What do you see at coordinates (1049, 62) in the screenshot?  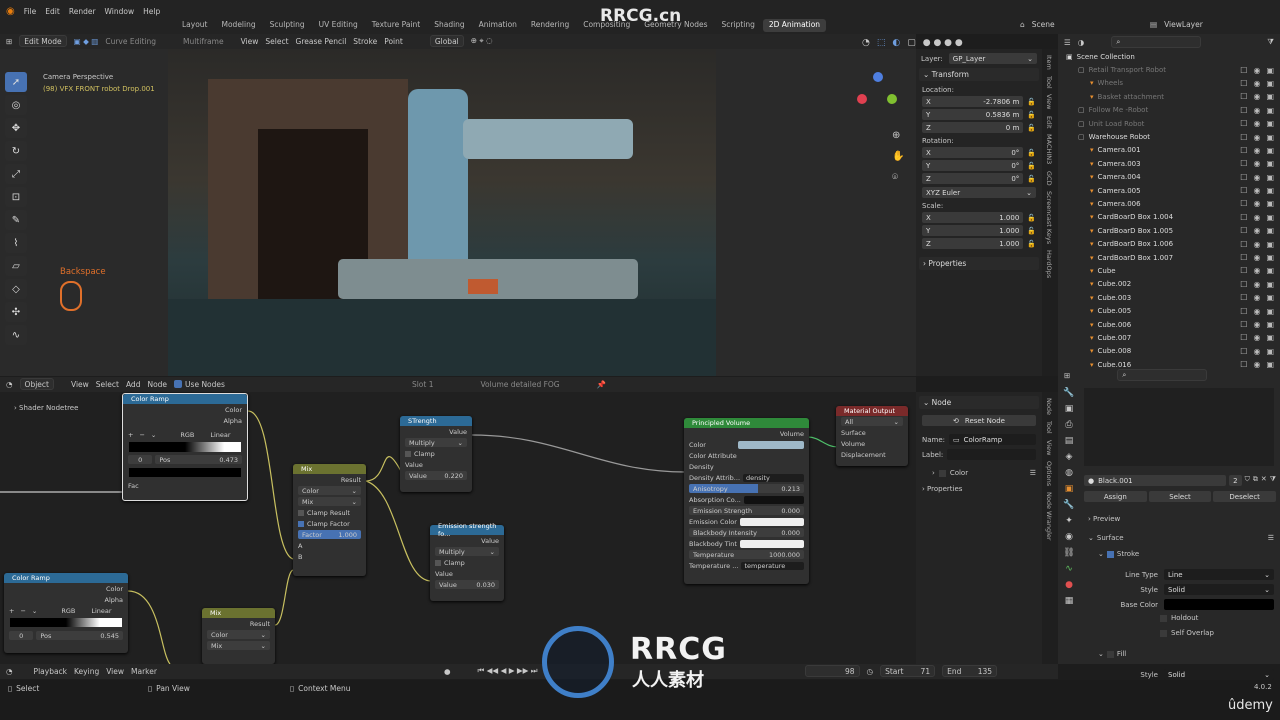 I see `sidebar-tab-item: Item` at bounding box center [1049, 62].